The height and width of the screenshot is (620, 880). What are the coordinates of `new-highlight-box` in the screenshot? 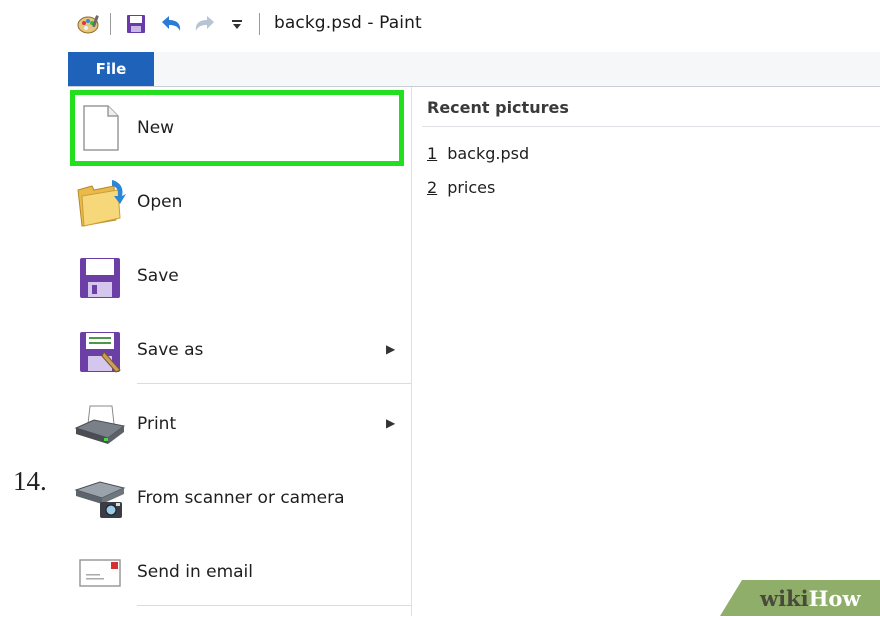 It's located at (237, 128).